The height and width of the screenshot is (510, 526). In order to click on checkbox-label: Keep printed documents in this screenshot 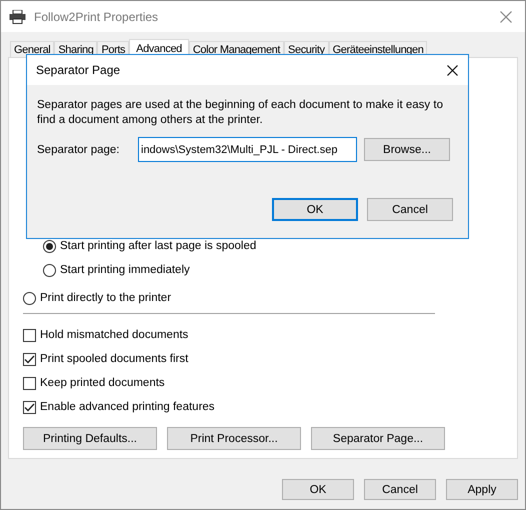, I will do `click(102, 383)`.